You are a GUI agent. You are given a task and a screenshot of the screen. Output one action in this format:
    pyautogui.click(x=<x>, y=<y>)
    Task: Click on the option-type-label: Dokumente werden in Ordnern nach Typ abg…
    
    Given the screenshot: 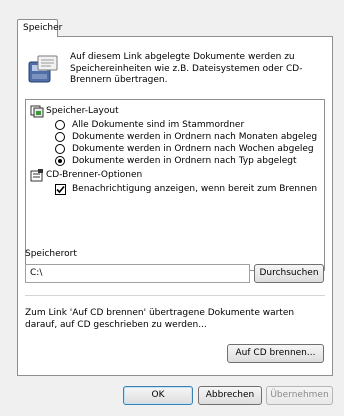 What is the action you would take?
    pyautogui.click(x=184, y=161)
    